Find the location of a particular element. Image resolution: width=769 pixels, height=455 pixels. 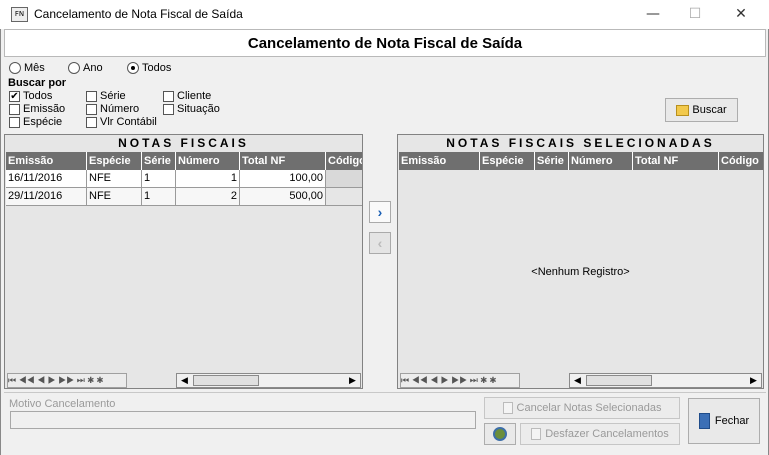

left-grid-navigator: ⏮ ◀◀ ◀ ▶ ▶▶ ⏭ ✱ ✱ is located at coordinates (67, 380).